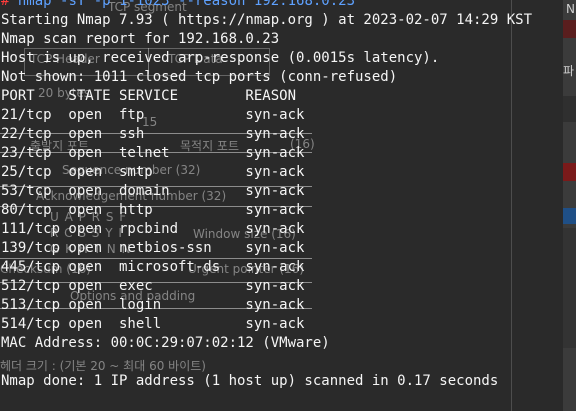  What do you see at coordinates (153, 324) in the screenshot?
I see `port-row: 514/tcp open shell syn-ack` at bounding box center [153, 324].